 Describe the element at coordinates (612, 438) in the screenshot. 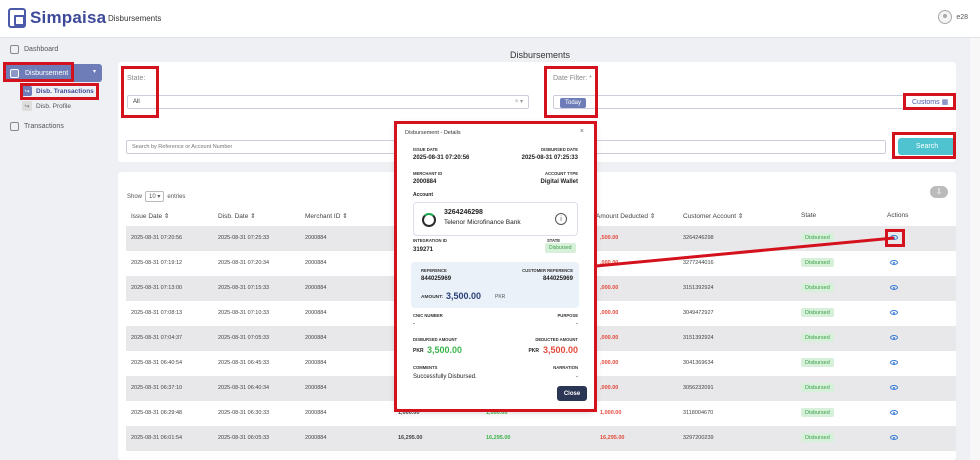

I see `cell-deducted: 16,295.00` at that location.